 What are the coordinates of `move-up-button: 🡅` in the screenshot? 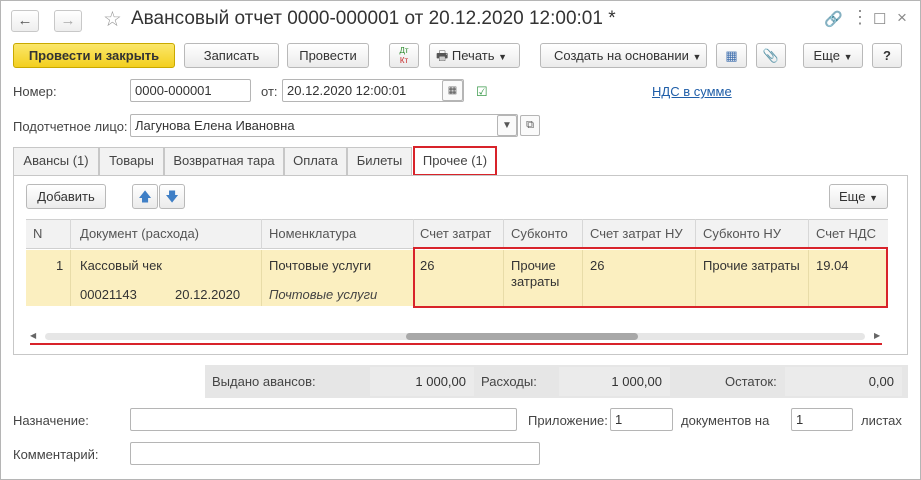 It's located at (145, 196).